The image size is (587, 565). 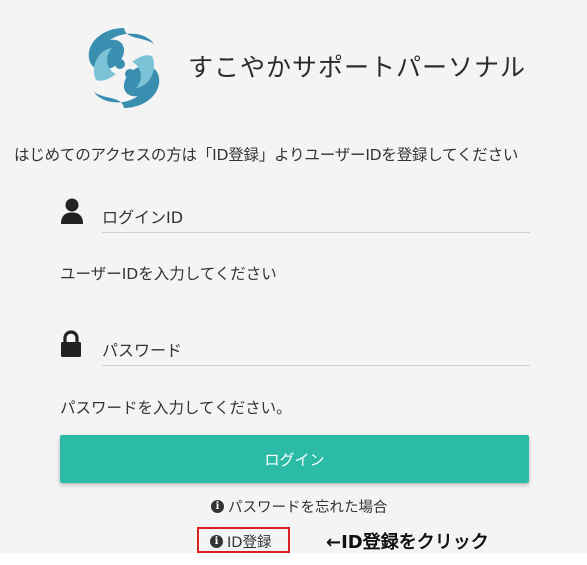 I want to click on brand-title: すこやかサポートパーソナル, so click(x=357, y=67).